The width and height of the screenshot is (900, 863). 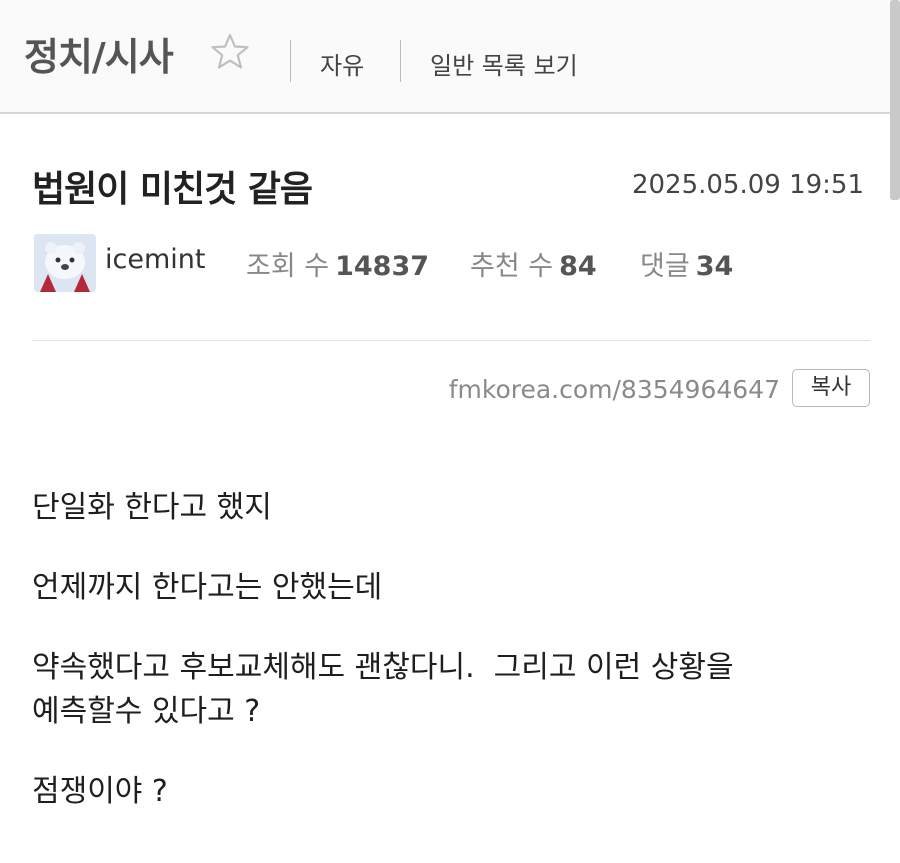 I want to click on board-title: 정치/시사, so click(x=99, y=53).